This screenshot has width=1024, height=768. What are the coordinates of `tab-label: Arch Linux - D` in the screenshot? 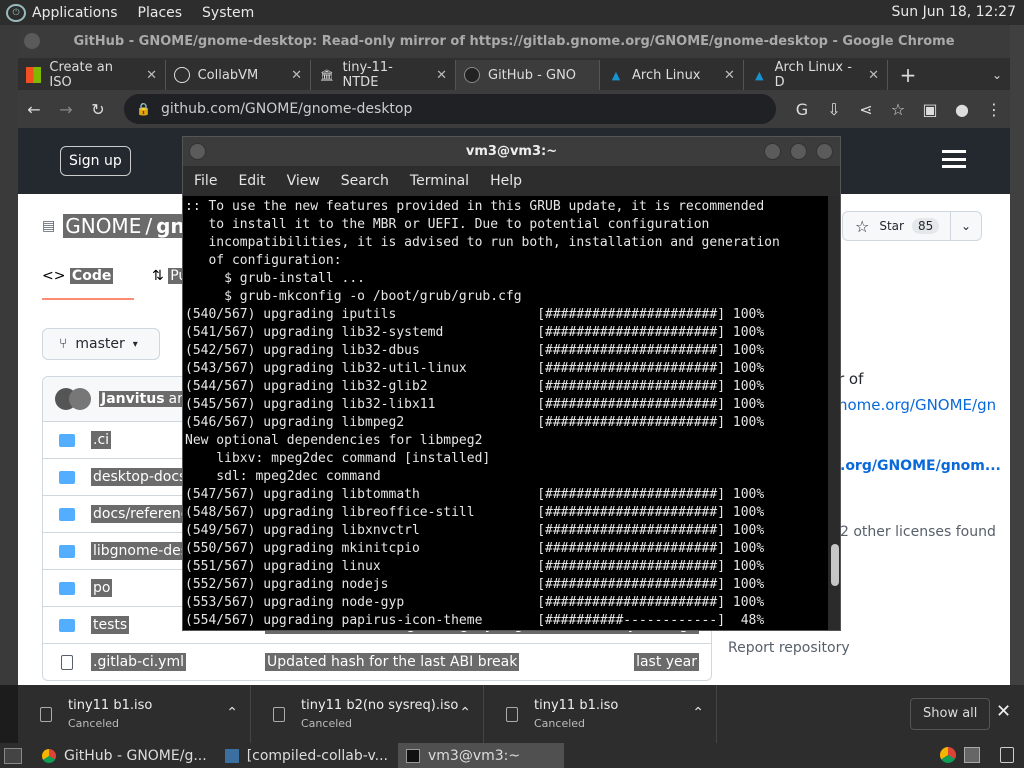 It's located at (813, 75).